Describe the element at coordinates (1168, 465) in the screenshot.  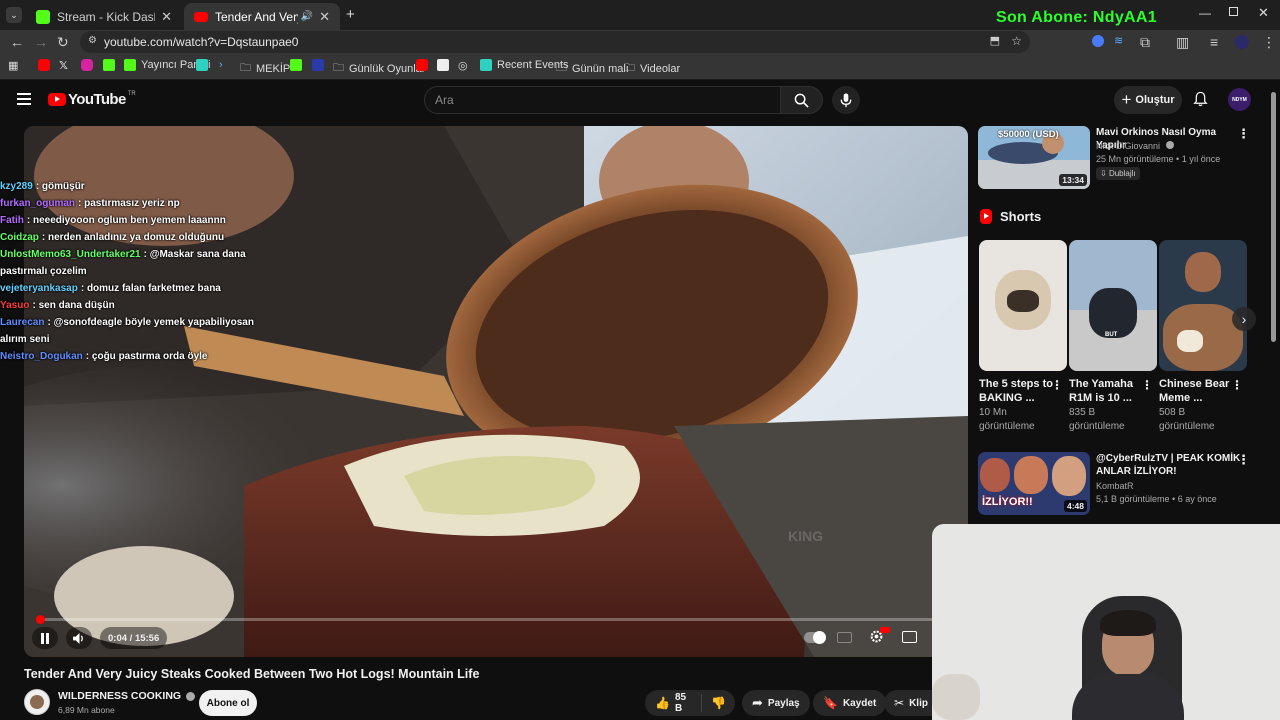
I see `video-title: @CyberRulzTV | PEAK KOMİK ANLAR İZLİYOR!` at that location.